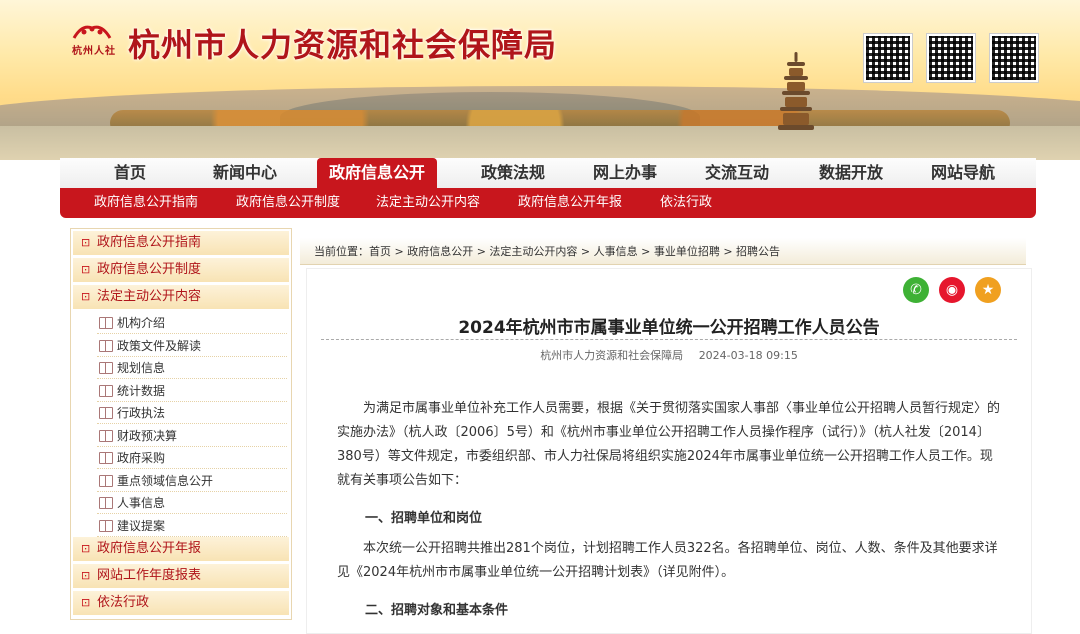  Describe the element at coordinates (963, 173) in the screenshot. I see `nav-item-site-nav: 网站导航` at that location.